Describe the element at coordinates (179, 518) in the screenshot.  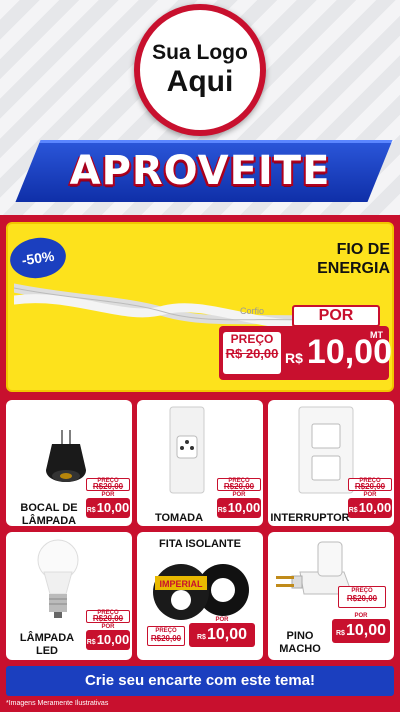
I see `product-name: TOMADA` at that location.